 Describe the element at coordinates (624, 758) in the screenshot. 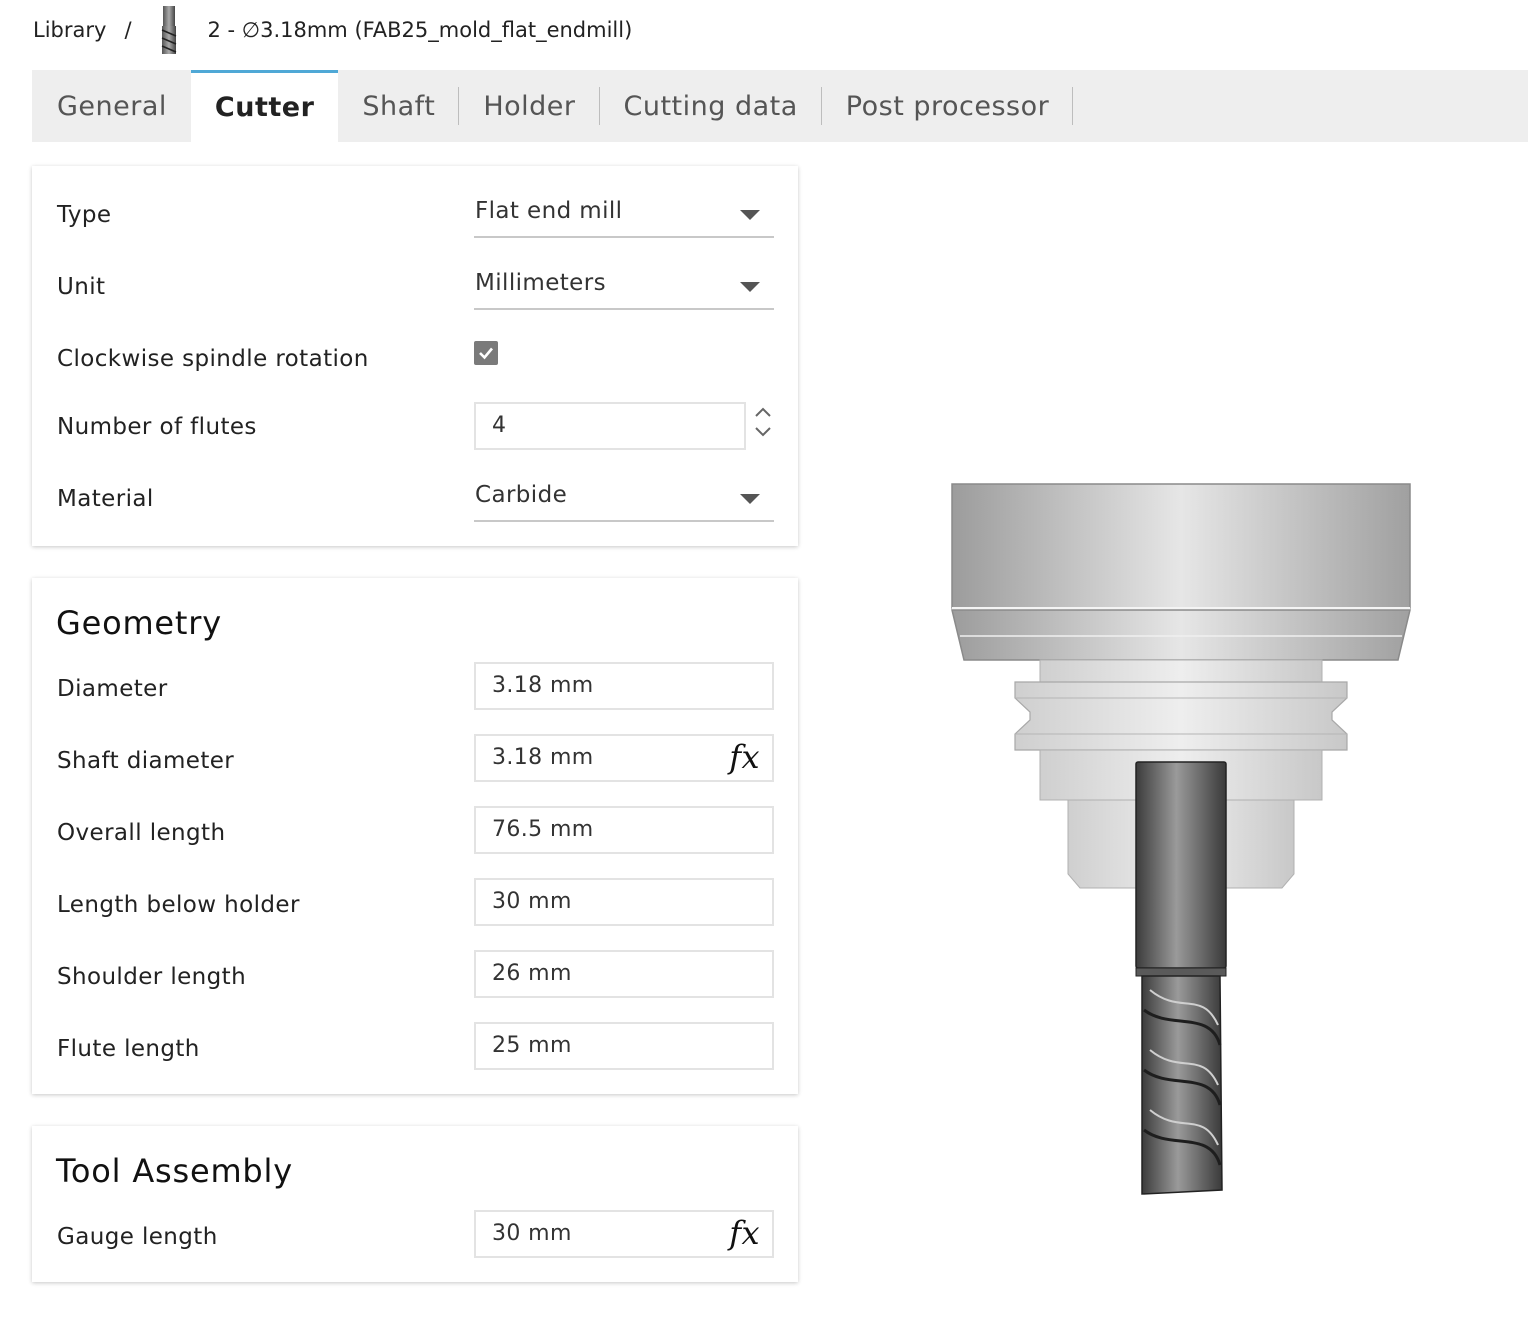

I see `shaft-diameter-input: 3.18 mm fx` at that location.